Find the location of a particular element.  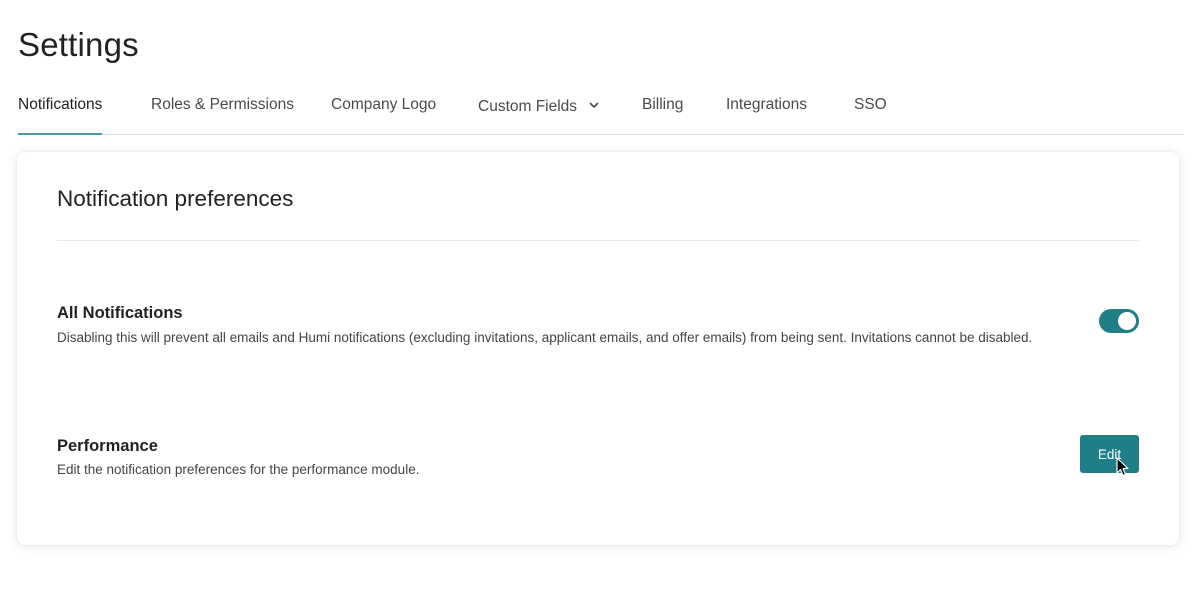

tab-custom-fields: Custom Fields is located at coordinates (538, 114).